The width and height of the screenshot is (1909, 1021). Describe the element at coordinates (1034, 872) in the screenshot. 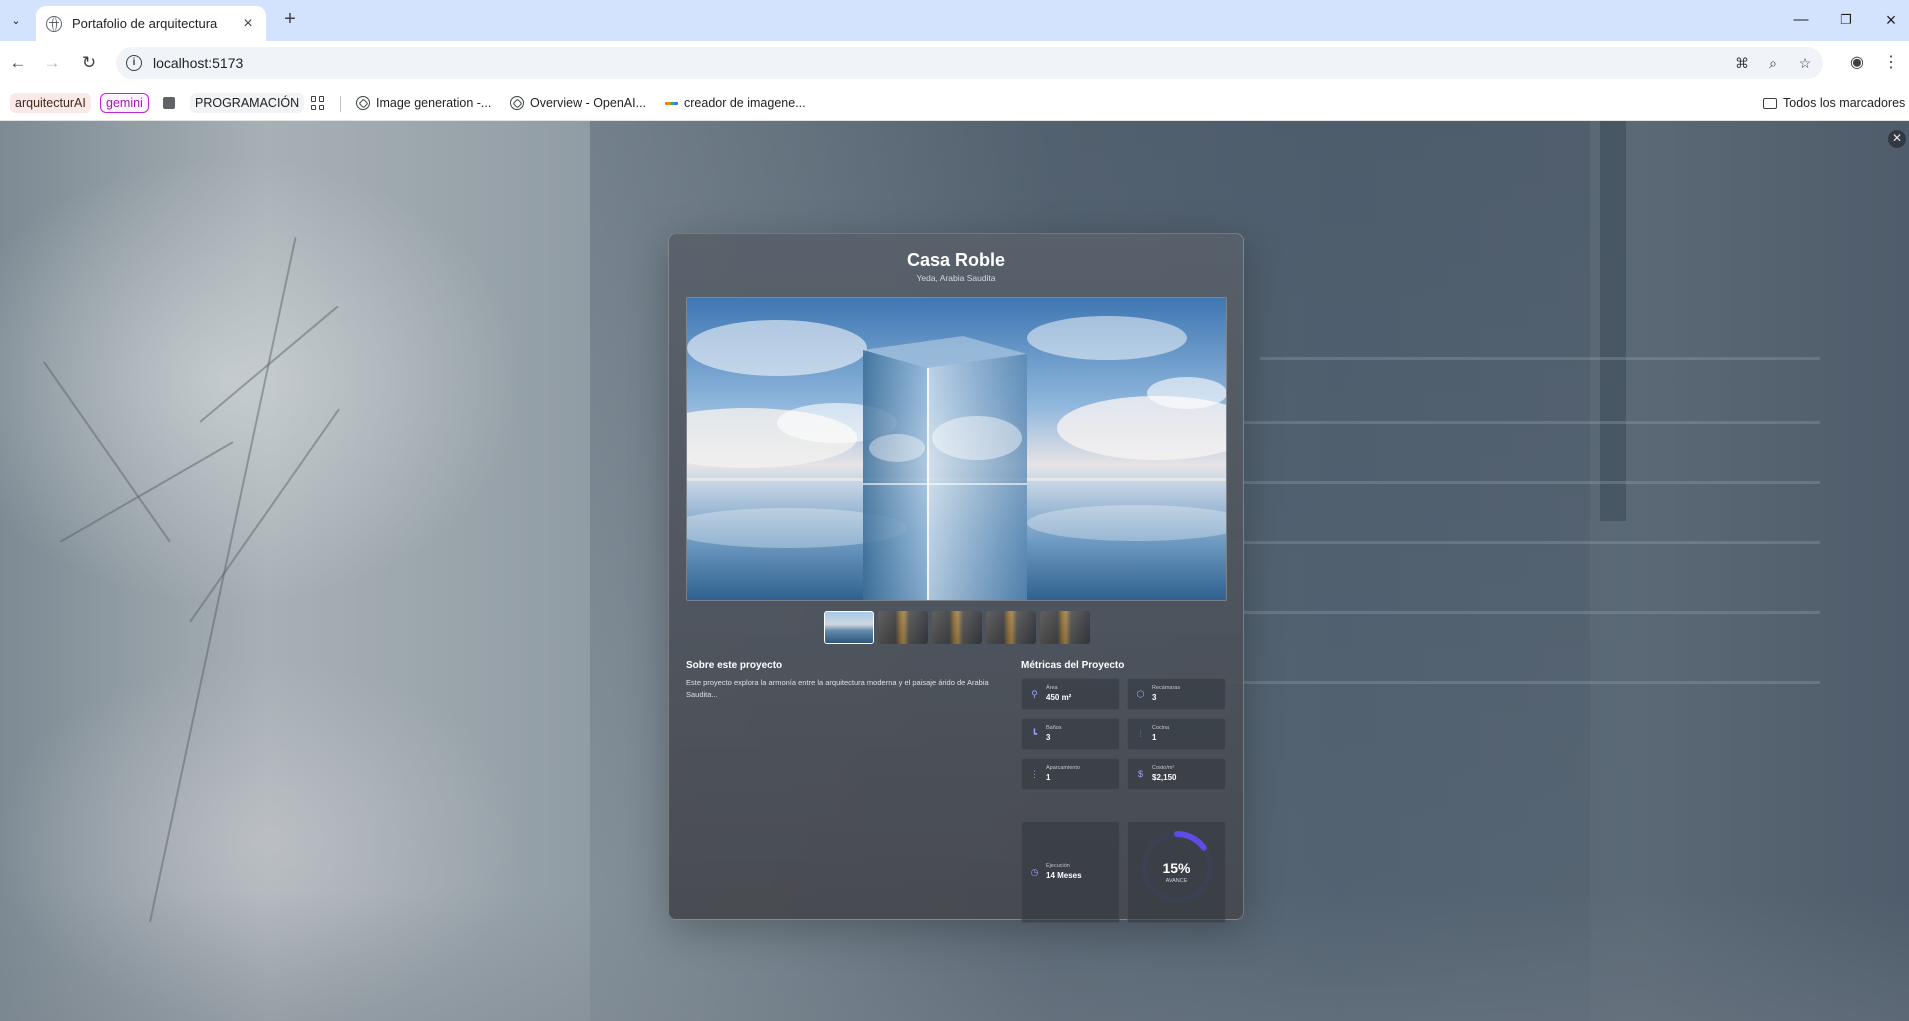

I see `clock-icon: ◷` at that location.